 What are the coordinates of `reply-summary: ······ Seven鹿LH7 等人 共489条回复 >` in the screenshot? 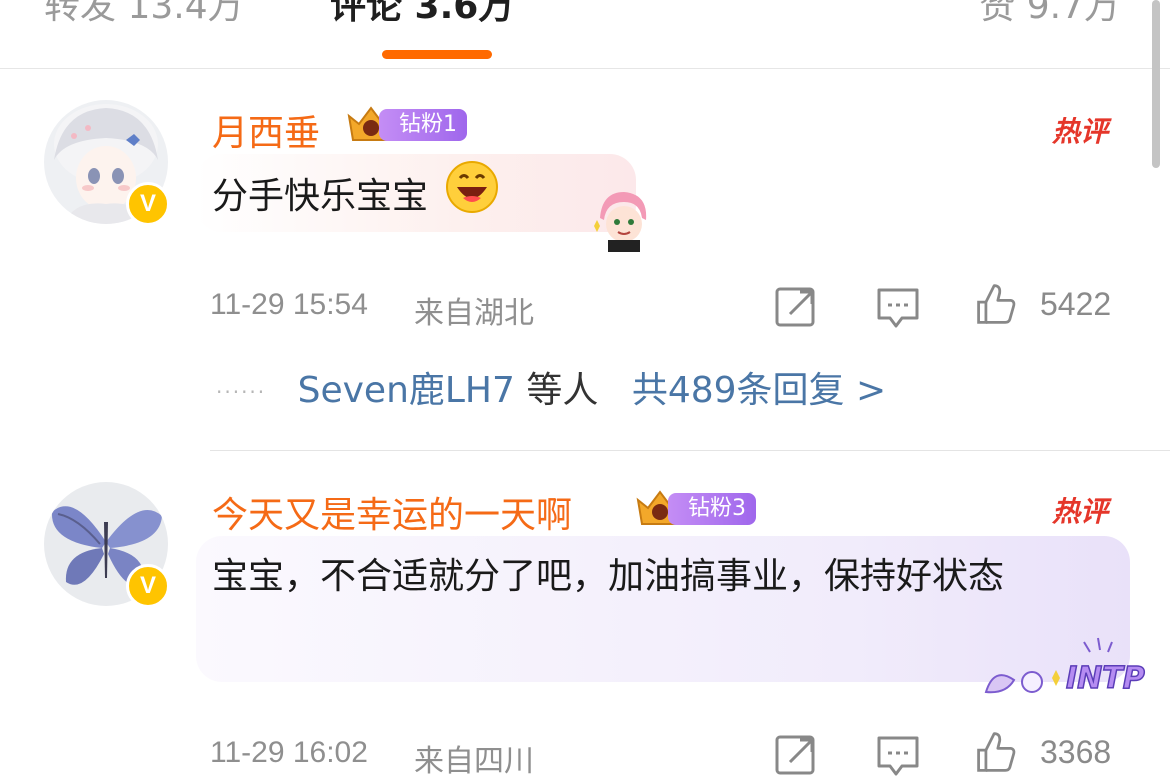 It's located at (551, 391).